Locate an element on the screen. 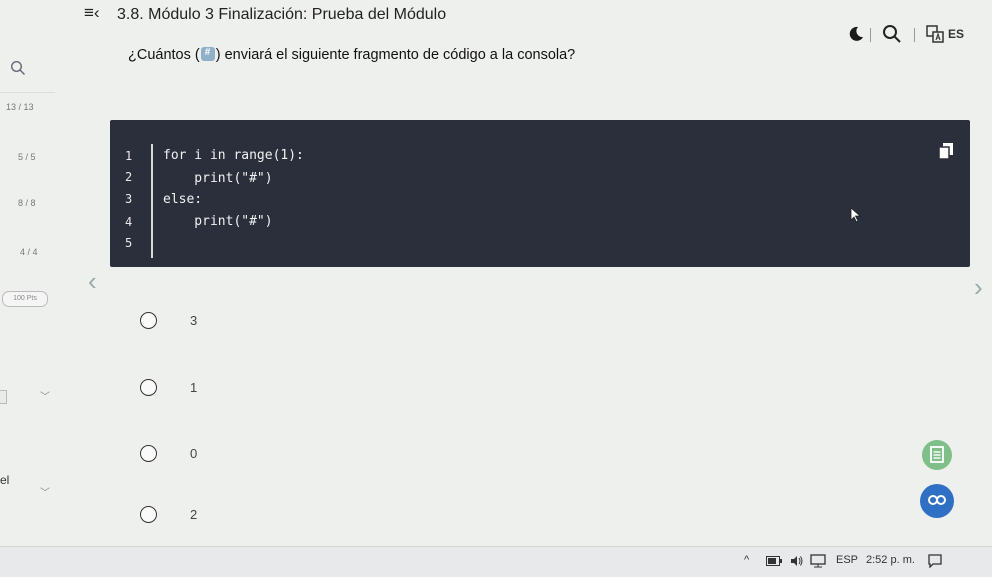 The height and width of the screenshot is (577, 992). copy-icon is located at coordinates (946, 151).